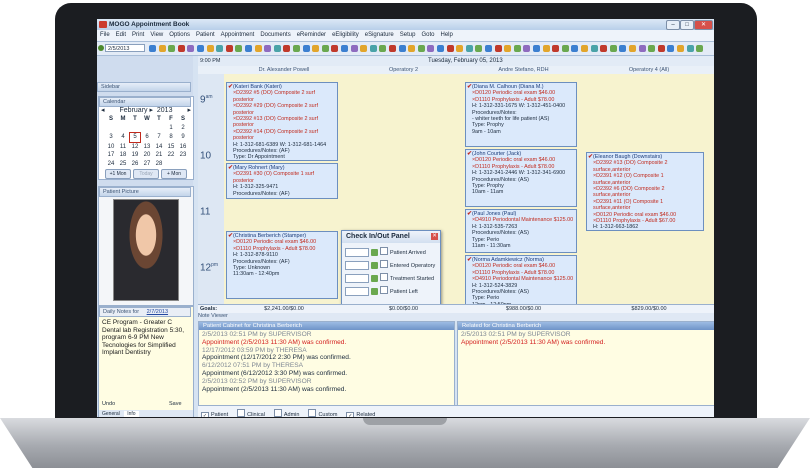  I want to click on calendar-day: 4, so click(123, 137).